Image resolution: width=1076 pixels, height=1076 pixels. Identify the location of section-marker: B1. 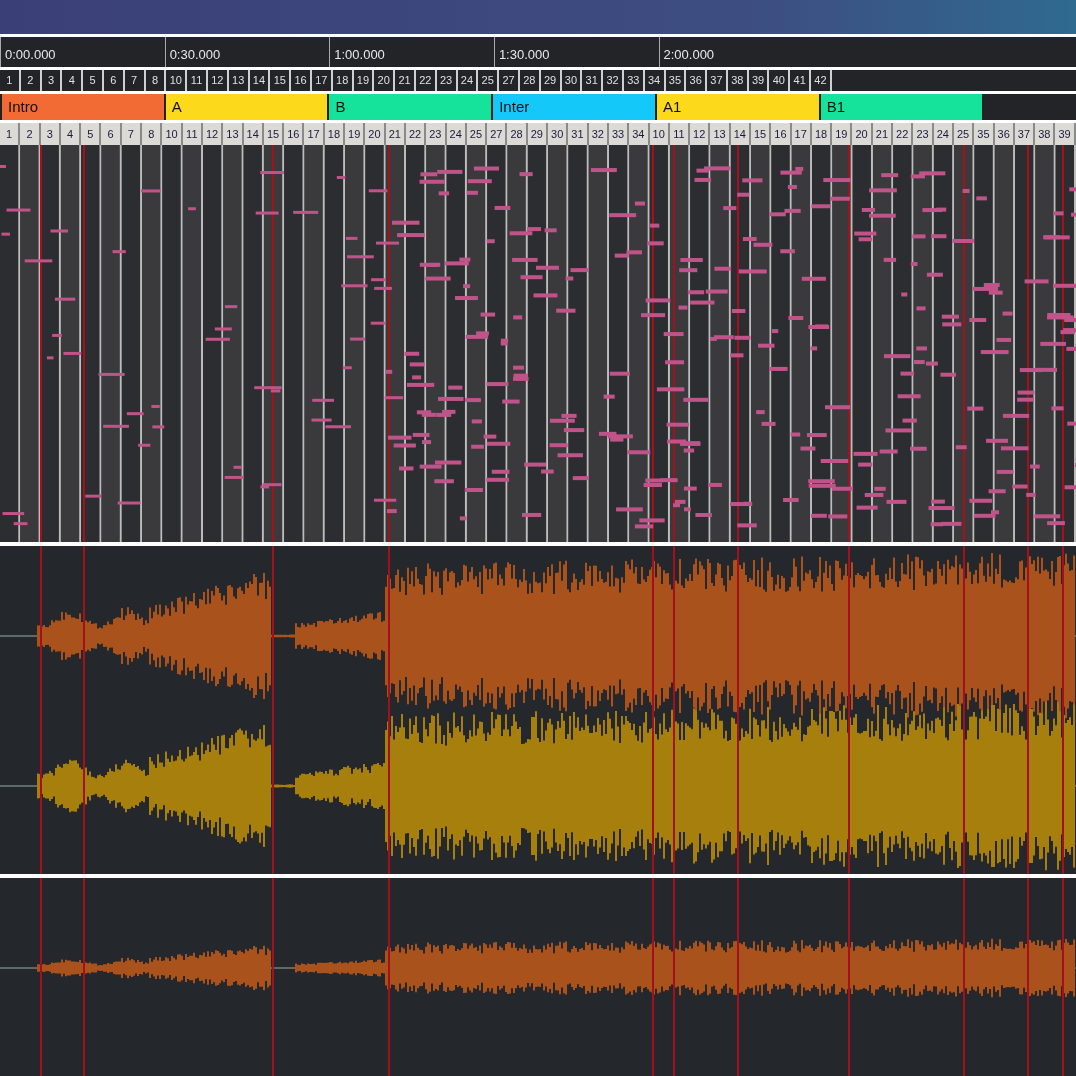
(900, 107).